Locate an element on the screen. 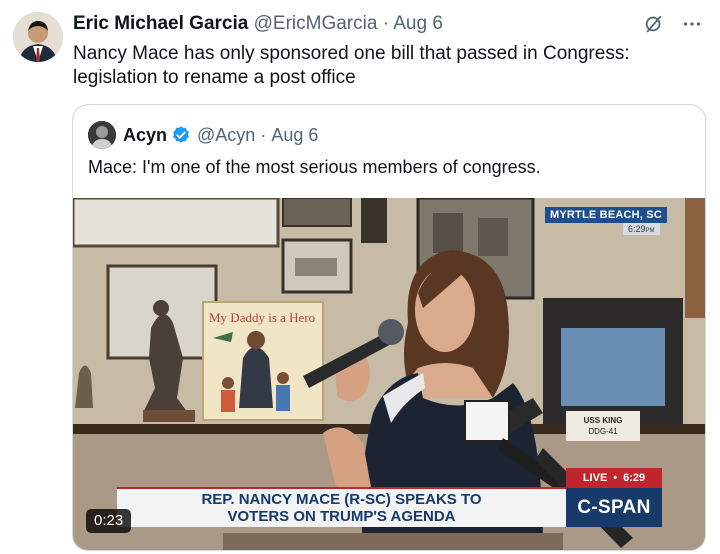  live-indicator: LIVE • 6:29 is located at coordinates (614, 478).